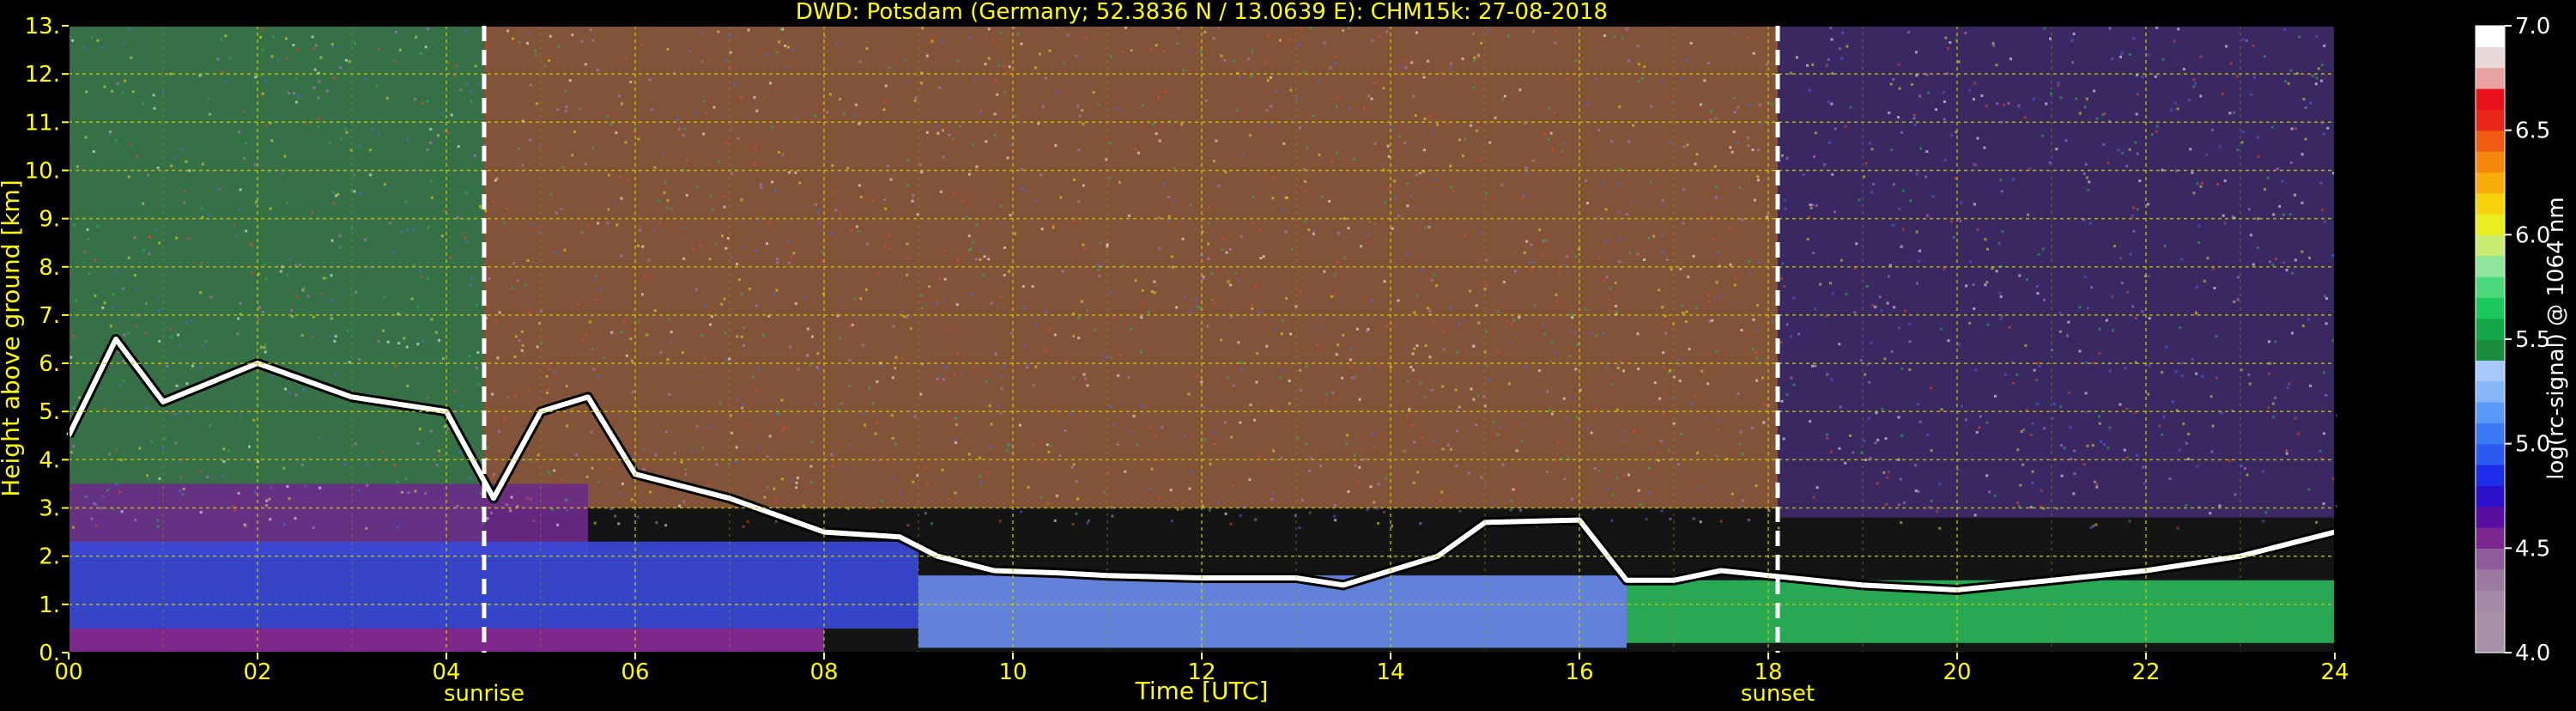  What do you see at coordinates (823, 672) in the screenshot?
I see `x-tick-label: 08` at bounding box center [823, 672].